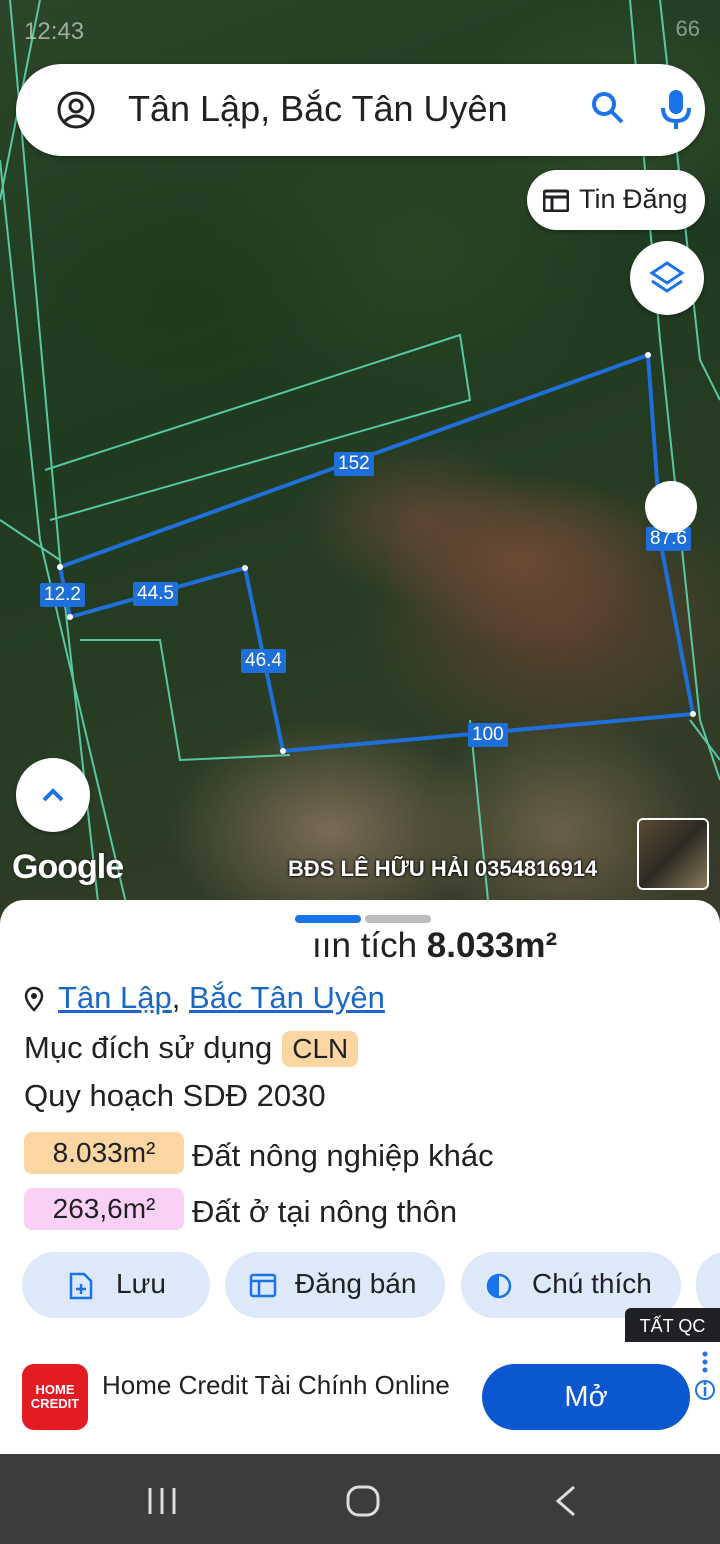  I want to click on add-file-icon, so click(81, 1286).